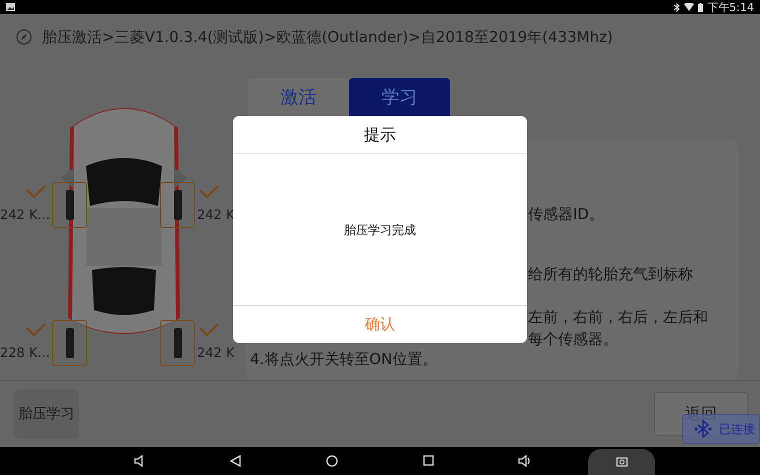 The width and height of the screenshot is (760, 475). Describe the element at coordinates (344, 359) in the screenshot. I see `instruction-text: 4.将点火开关转至ON位置。` at that location.